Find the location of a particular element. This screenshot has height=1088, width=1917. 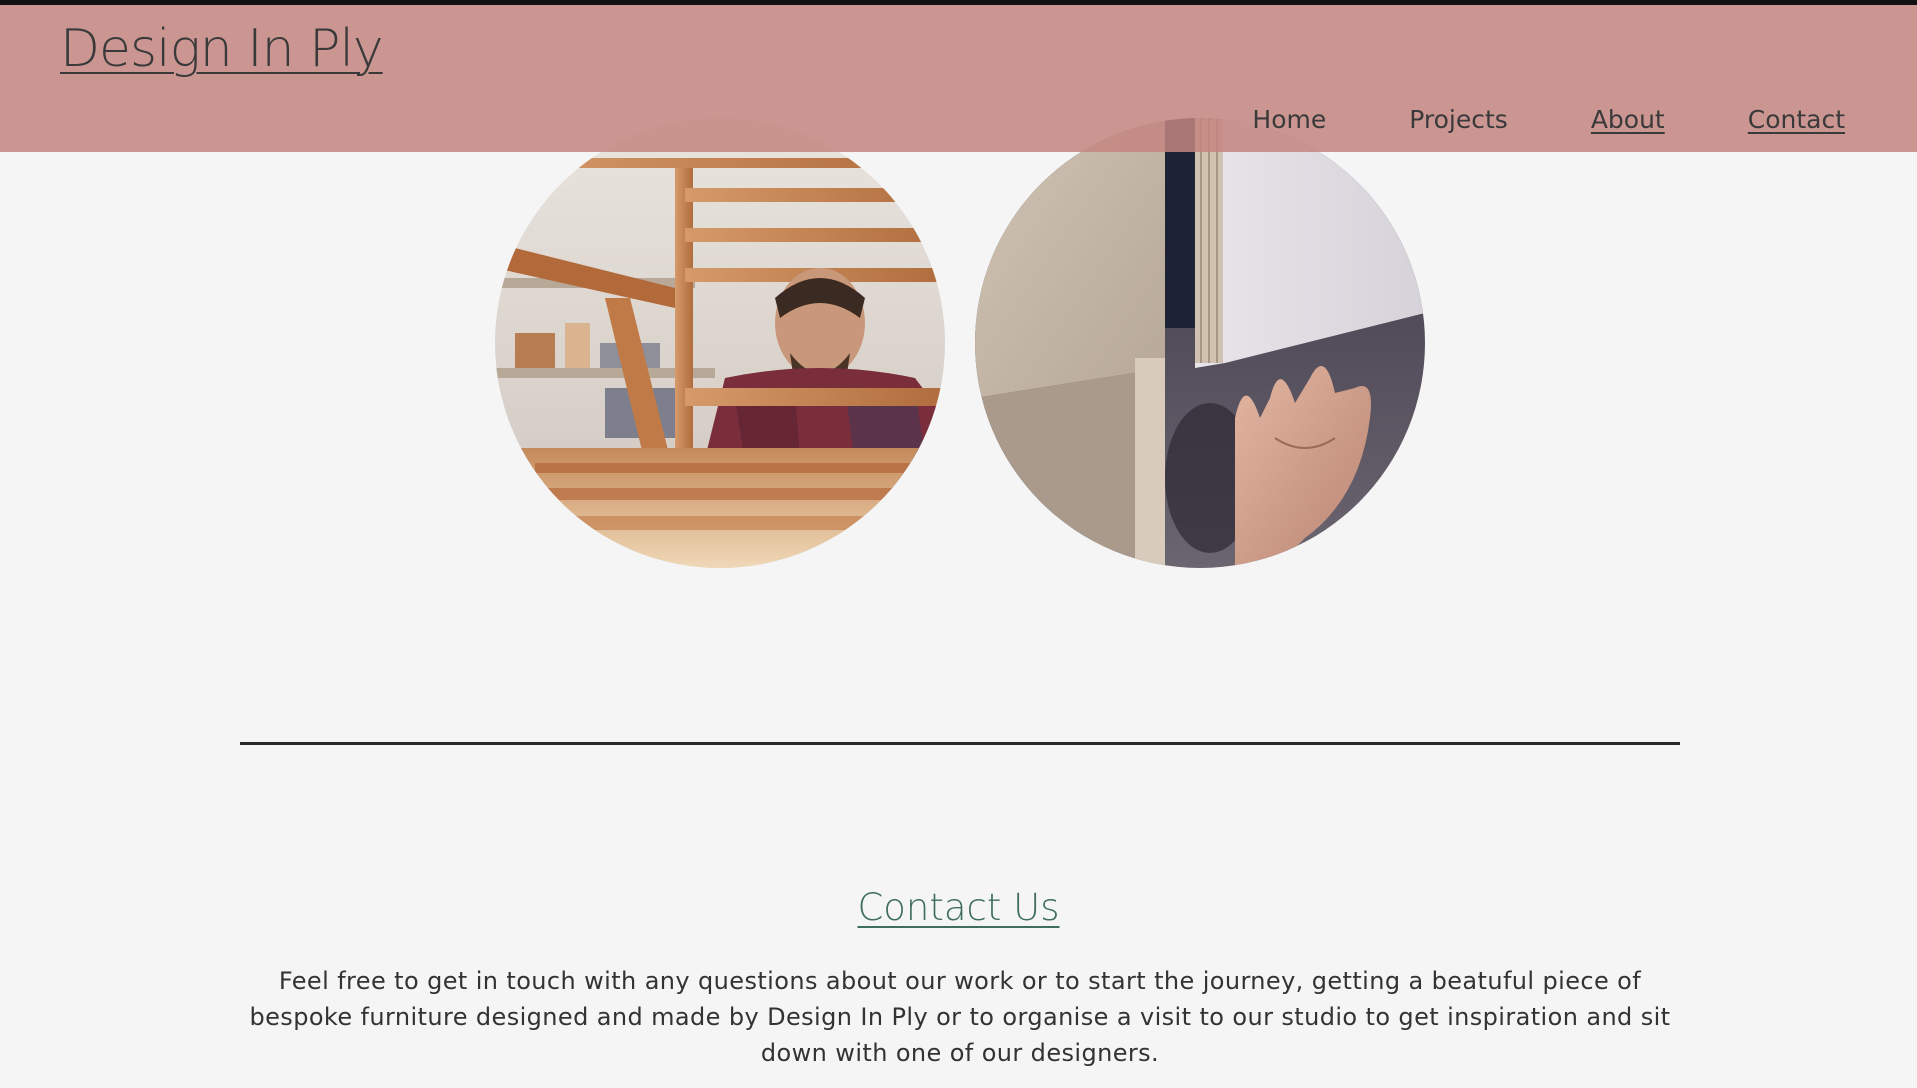

contact-heading: Contact Us is located at coordinates (958, 907).